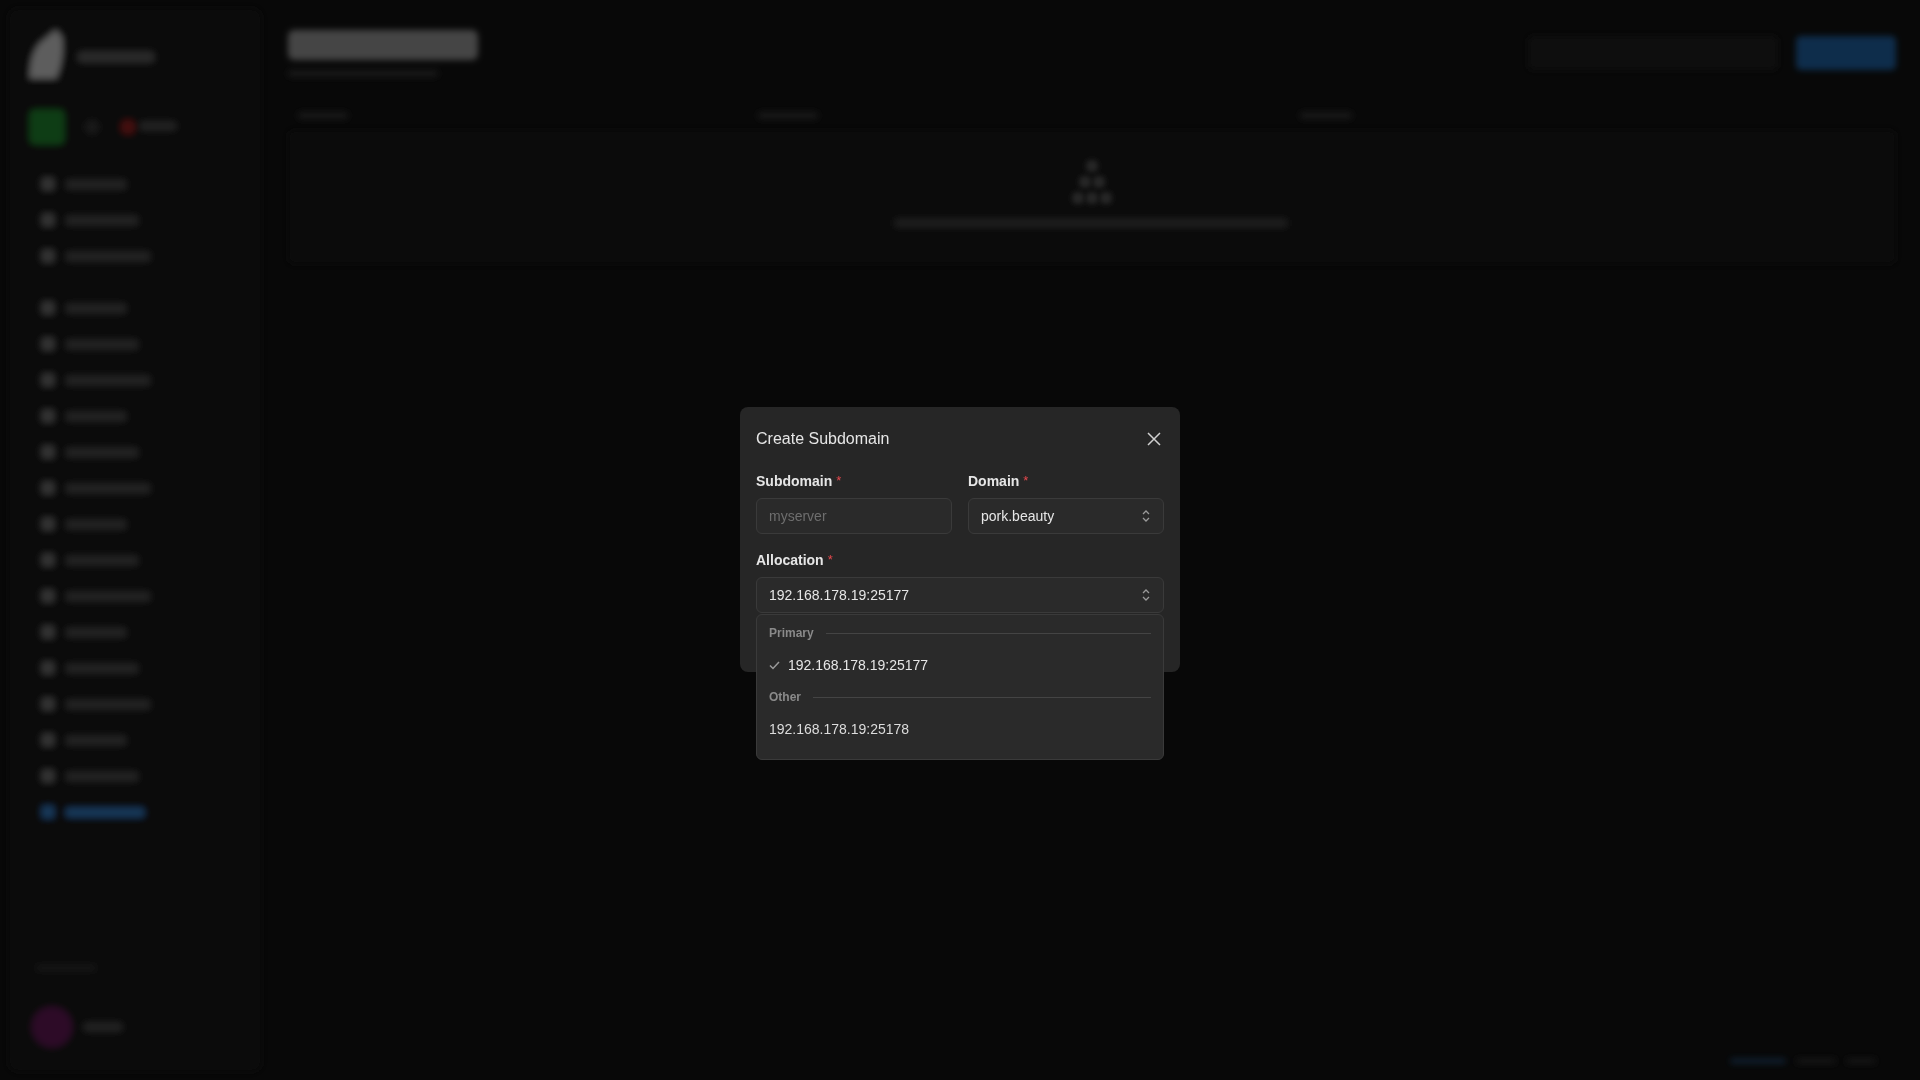 The width and height of the screenshot is (1920, 1080). Describe the element at coordinates (774, 665) in the screenshot. I see `check-icon` at that location.